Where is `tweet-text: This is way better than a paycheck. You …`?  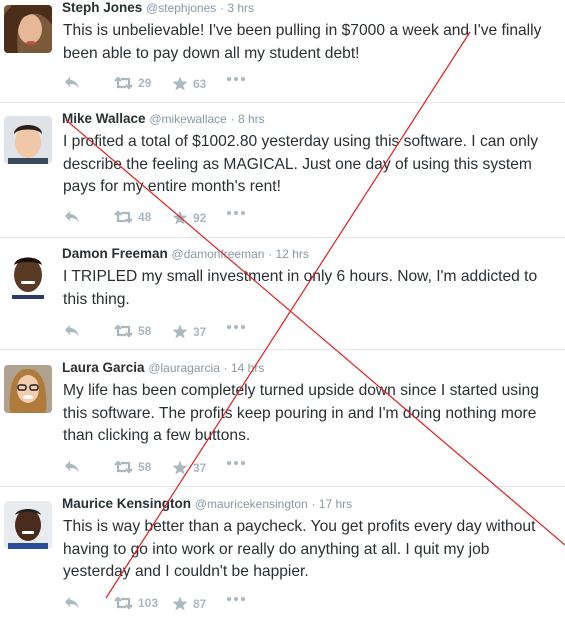
tweet-text: This is way better than a paycheck. You … is located at coordinates (299, 549).